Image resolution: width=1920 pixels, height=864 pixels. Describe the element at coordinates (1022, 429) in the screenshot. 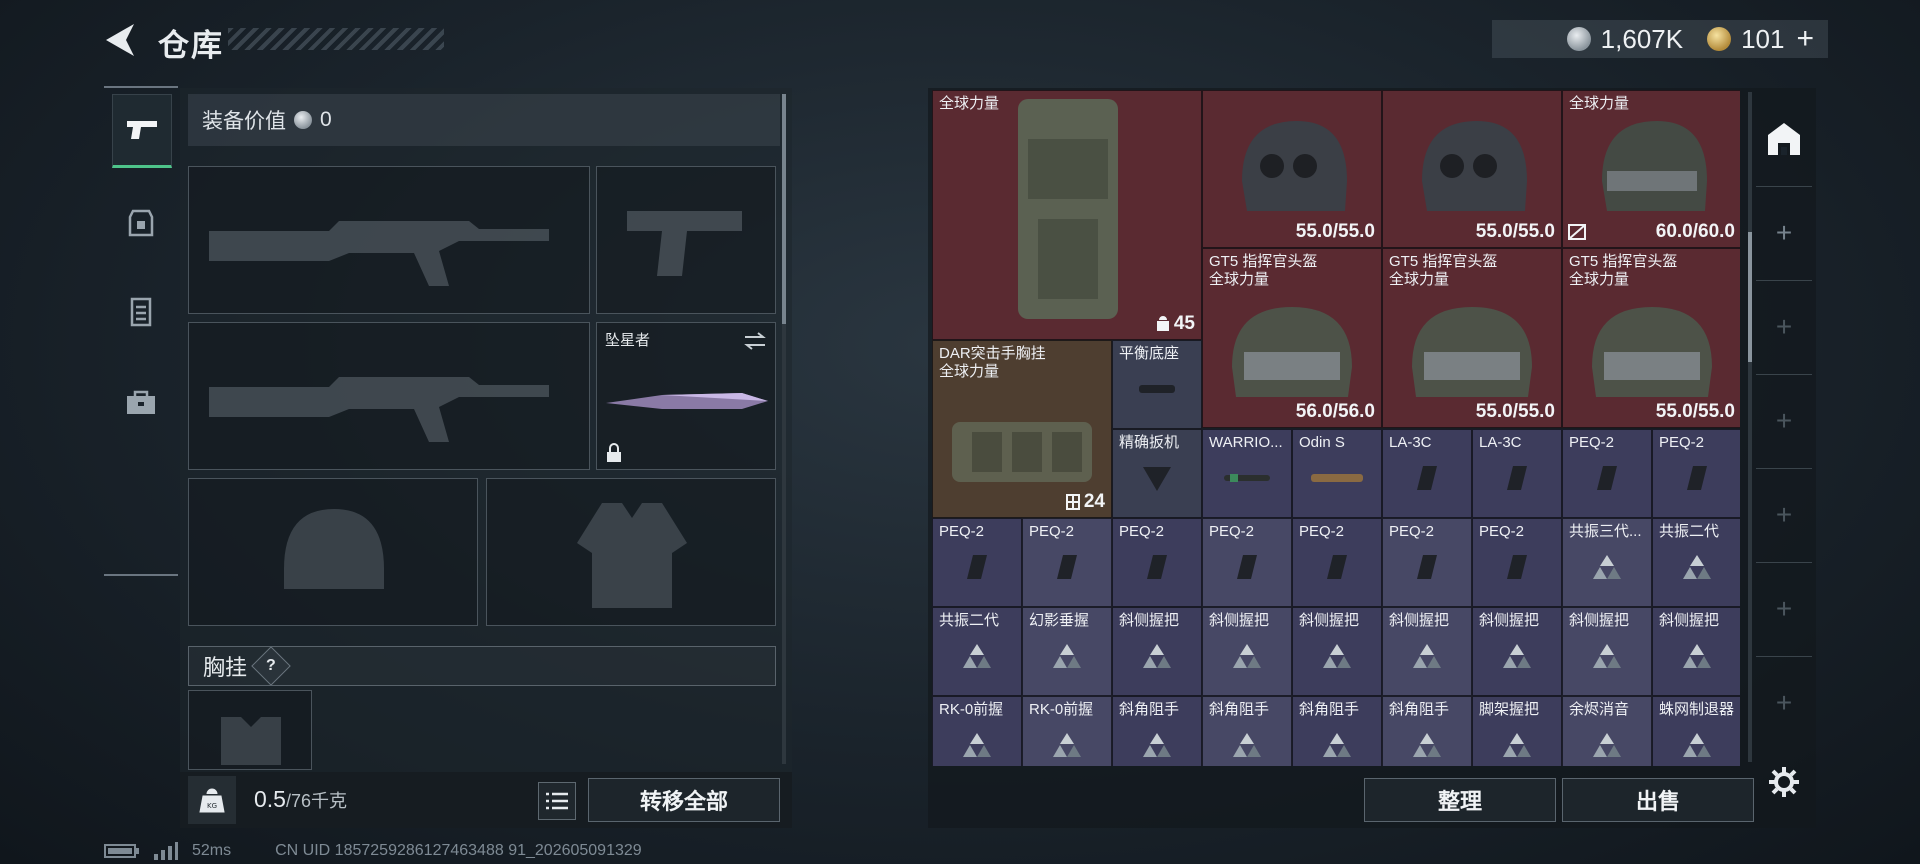

I see `item-dar-chest-rig: DAR突击手胸挂 全球力量 24` at that location.